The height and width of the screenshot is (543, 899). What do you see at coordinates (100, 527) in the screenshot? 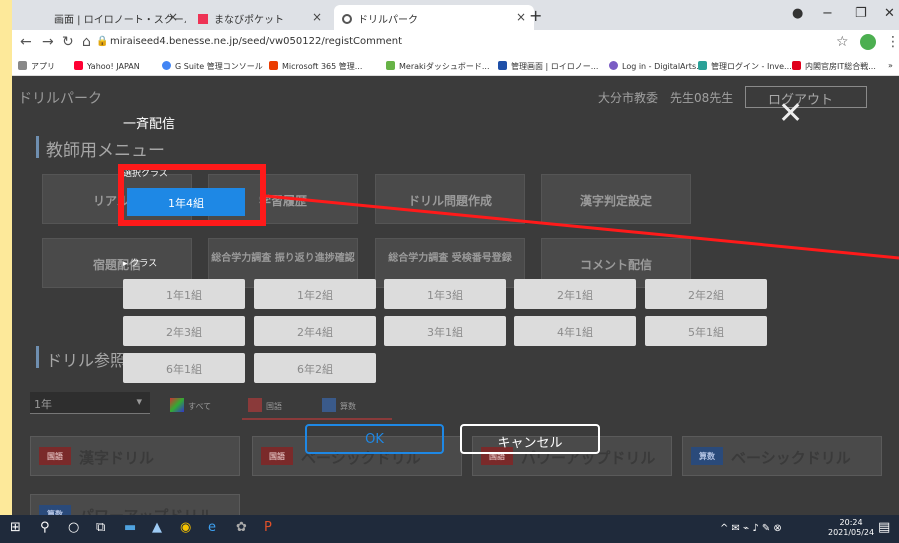
I see `task-view-icon: ⧉` at bounding box center [100, 527].